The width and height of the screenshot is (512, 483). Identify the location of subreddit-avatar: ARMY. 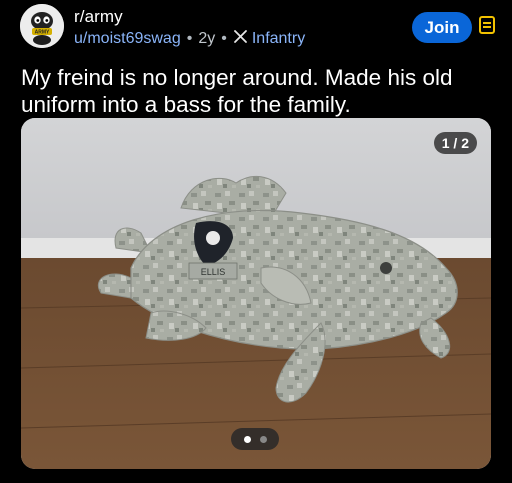
(42, 26).